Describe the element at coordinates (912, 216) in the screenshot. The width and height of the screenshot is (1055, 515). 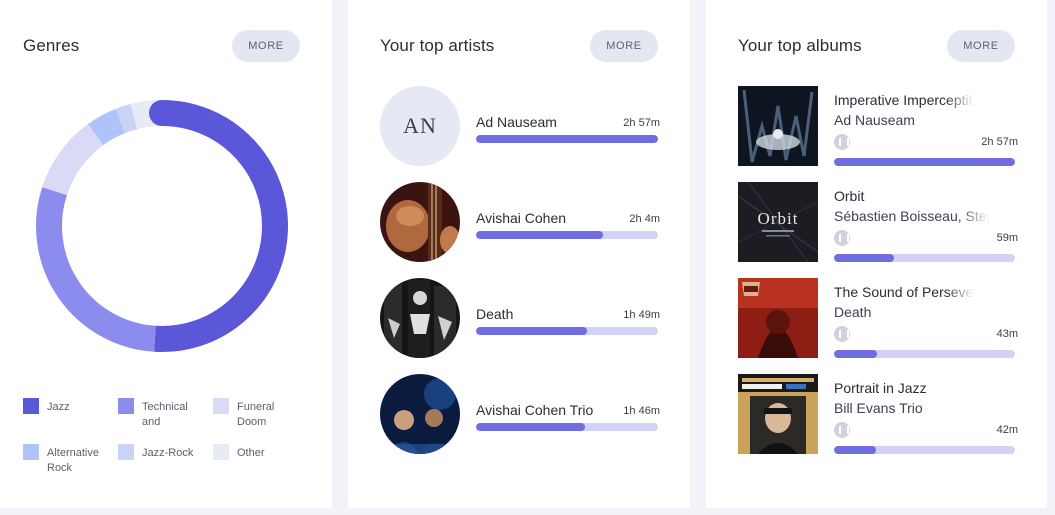
I see `album-artist: Sébastien Boisseau, Stephan Oliva` at that location.